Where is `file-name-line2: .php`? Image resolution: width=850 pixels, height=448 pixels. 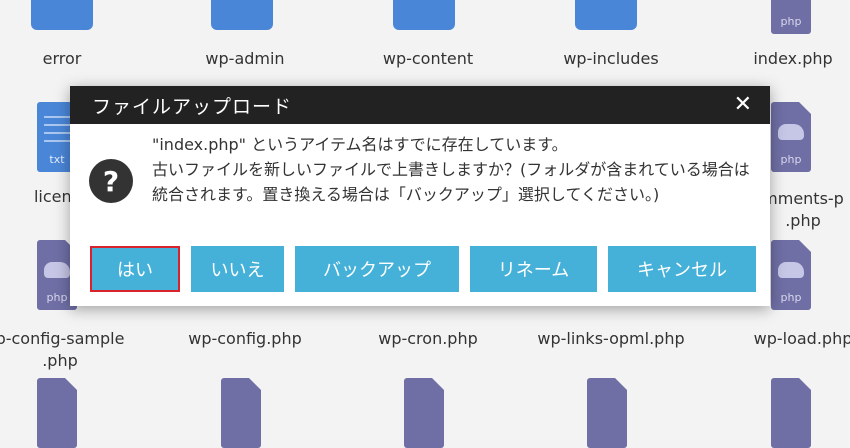 file-name-line2: .php is located at coordinates (60, 360).